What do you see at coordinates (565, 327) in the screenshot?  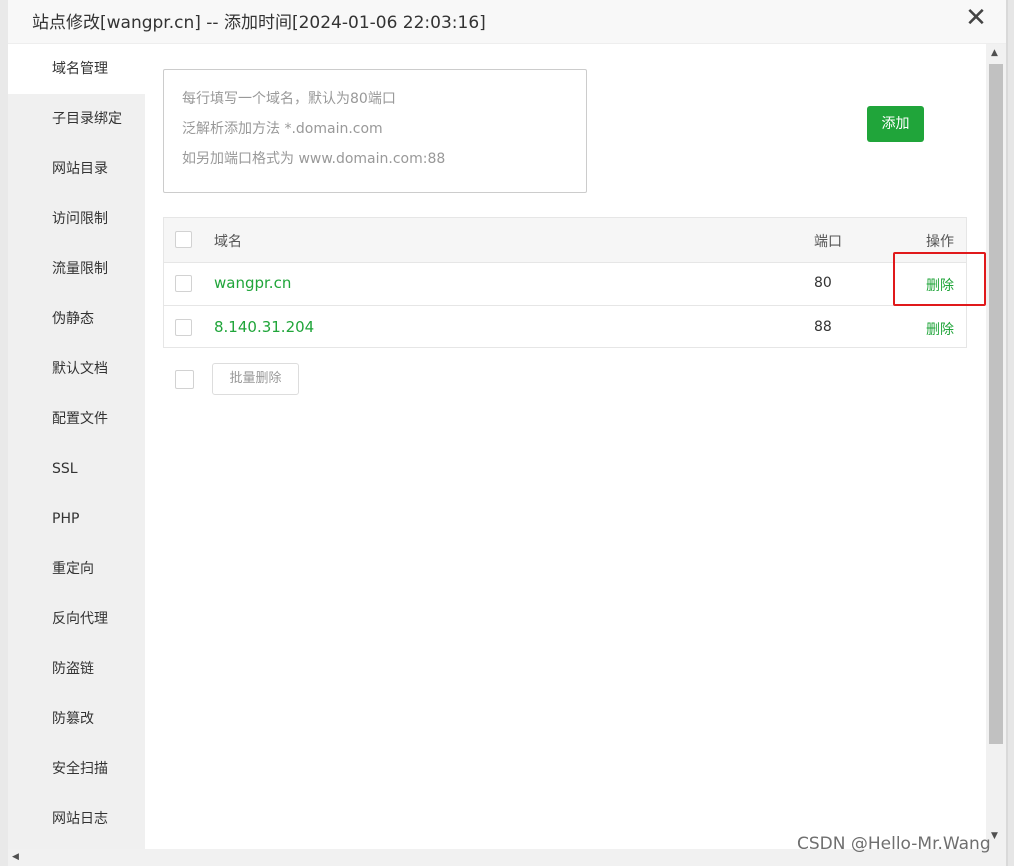 I see `table-row: 8.140.31.204 88 删除` at bounding box center [565, 327].